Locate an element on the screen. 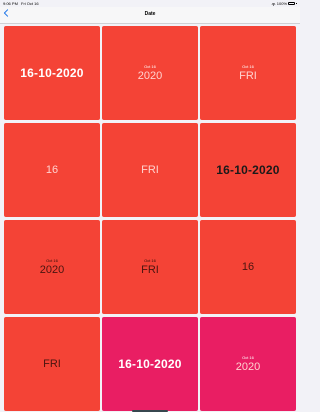 This screenshot has width=320, height=412. wifi-icon is located at coordinates (273, 4).